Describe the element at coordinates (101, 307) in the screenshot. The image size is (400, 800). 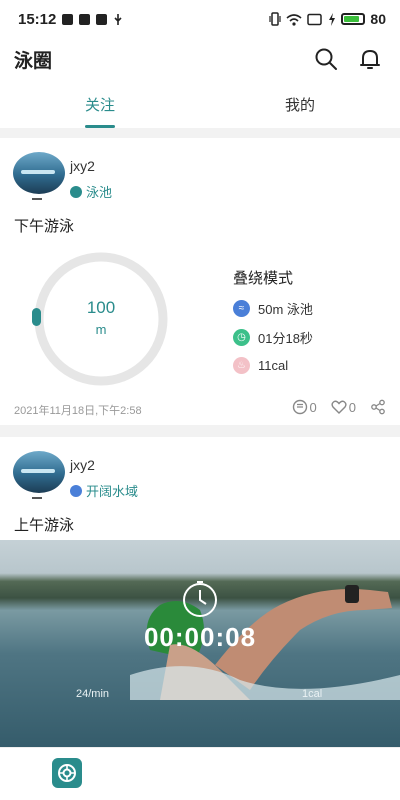
I see `distance-value: 100` at that location.